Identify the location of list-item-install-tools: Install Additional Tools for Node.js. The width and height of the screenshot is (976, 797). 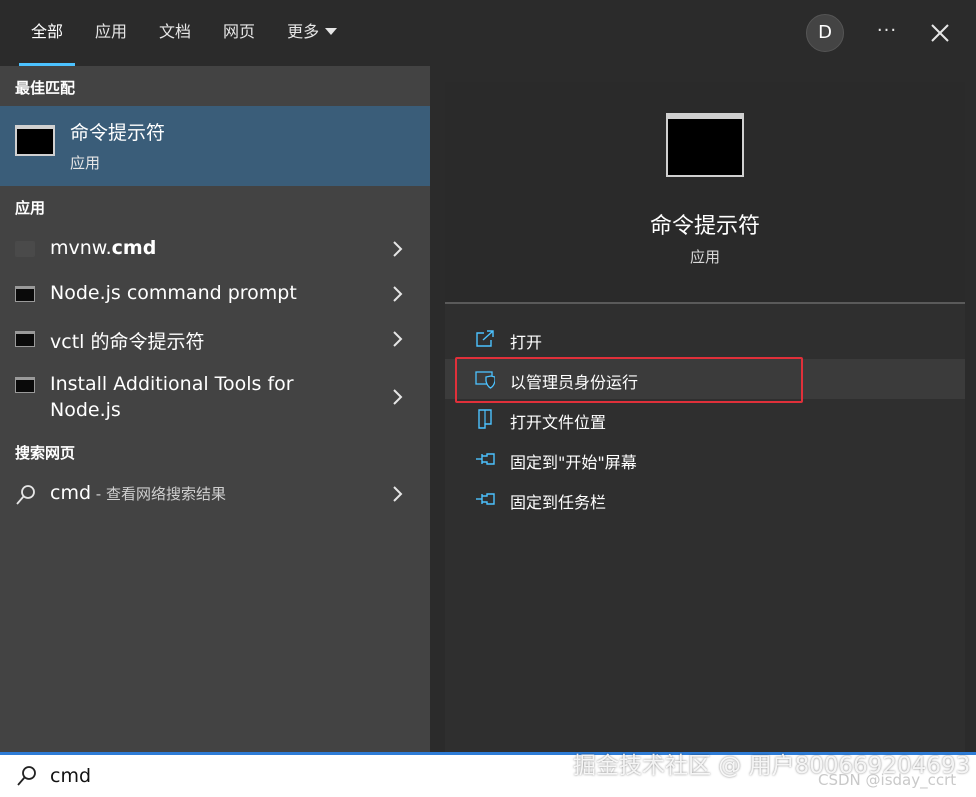
(215, 396).